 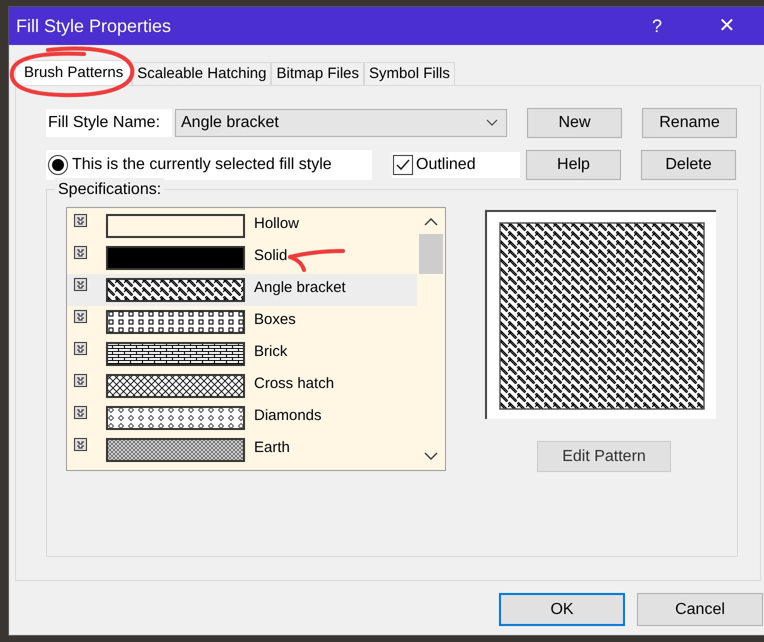 I want to click on scroll-down-icon, so click(x=431, y=456).